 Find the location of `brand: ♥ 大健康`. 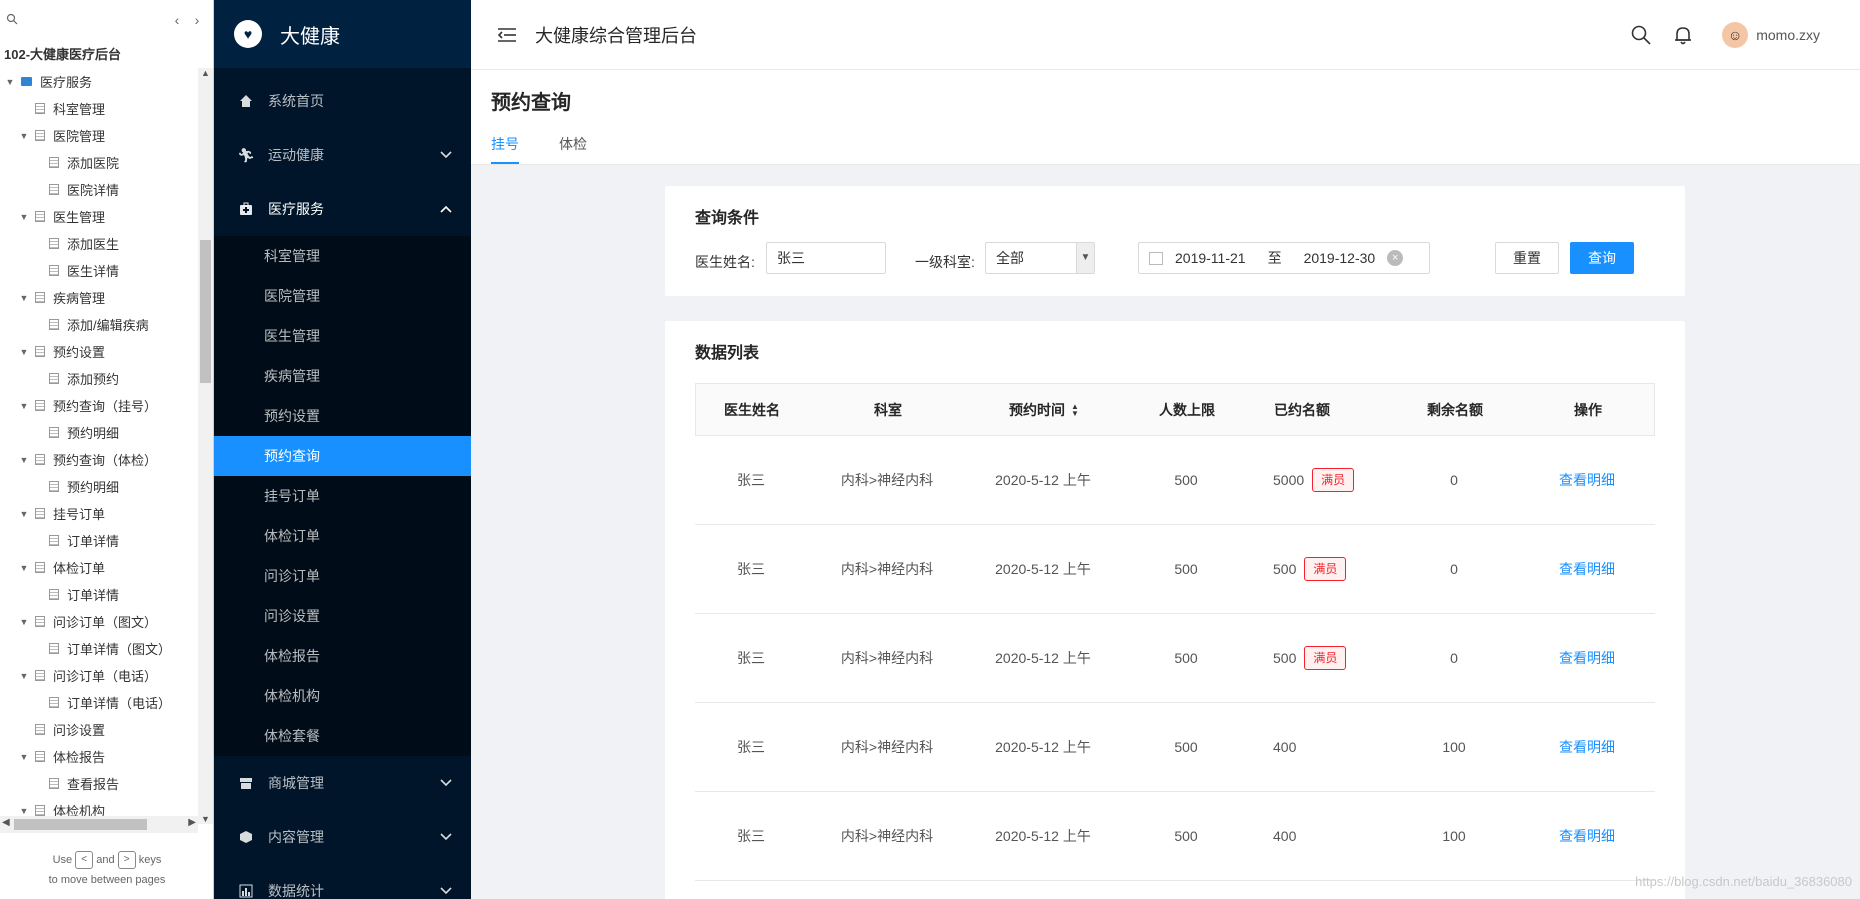

brand: ♥ 大健康 is located at coordinates (342, 34).